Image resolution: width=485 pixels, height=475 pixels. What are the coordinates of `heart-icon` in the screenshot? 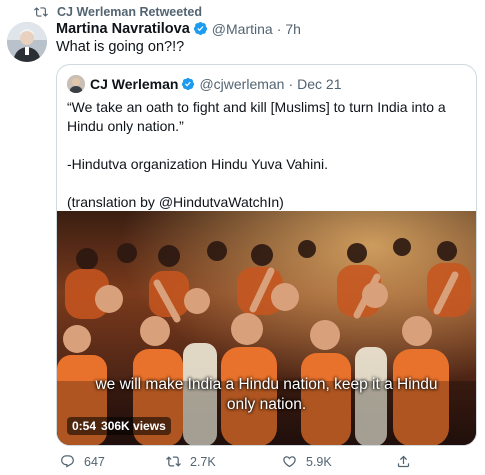 It's located at (289, 462).